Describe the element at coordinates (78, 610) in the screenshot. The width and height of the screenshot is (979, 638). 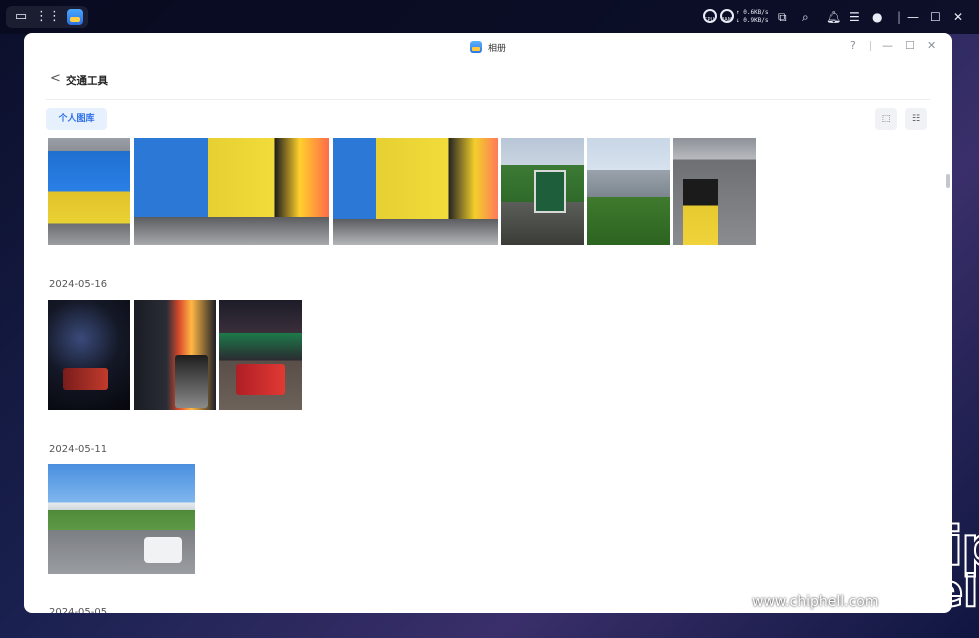
I see `group-date: 2024-05-05` at that location.